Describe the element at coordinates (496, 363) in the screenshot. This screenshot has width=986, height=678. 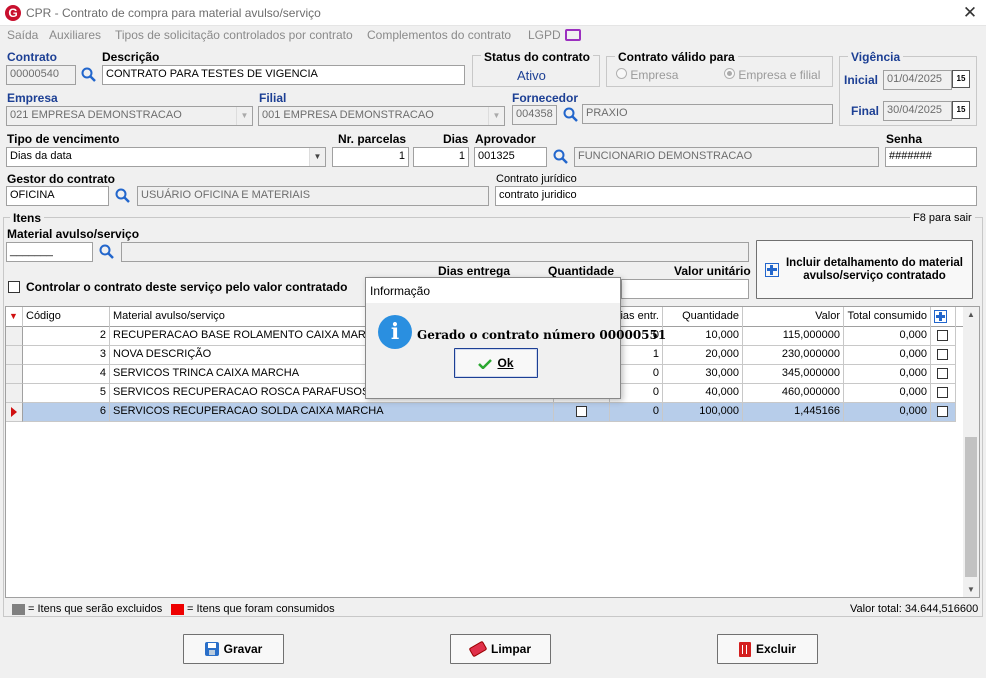
I see `ok-button: Ok` at that location.